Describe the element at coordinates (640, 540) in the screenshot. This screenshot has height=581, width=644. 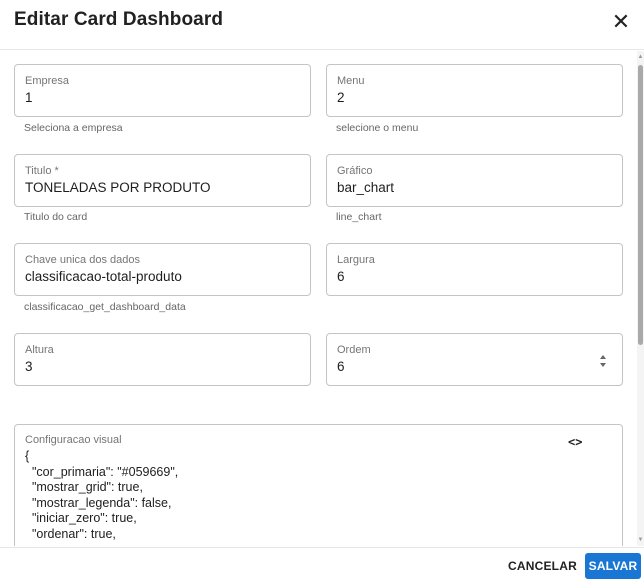
I see `scroll-down-icon: ▼` at that location.